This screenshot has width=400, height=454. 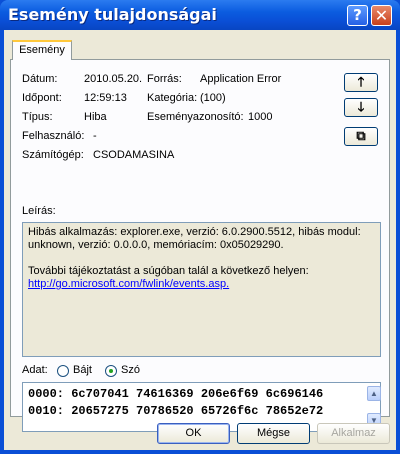 I want to click on previous-event-button: 🡑, so click(x=361, y=82).